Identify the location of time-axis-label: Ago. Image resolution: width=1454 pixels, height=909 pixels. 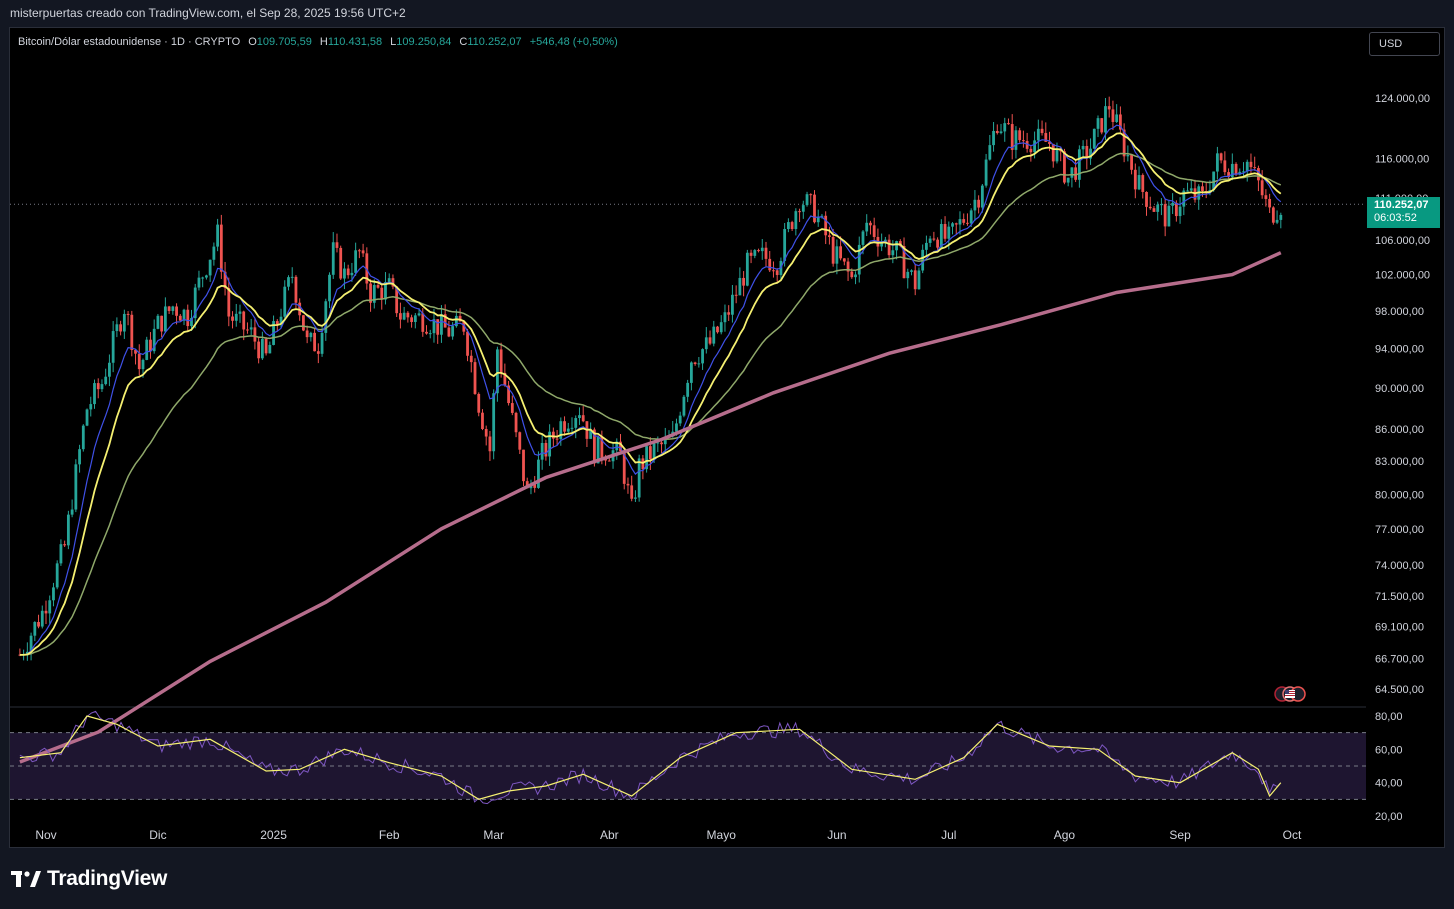
(1065, 835).